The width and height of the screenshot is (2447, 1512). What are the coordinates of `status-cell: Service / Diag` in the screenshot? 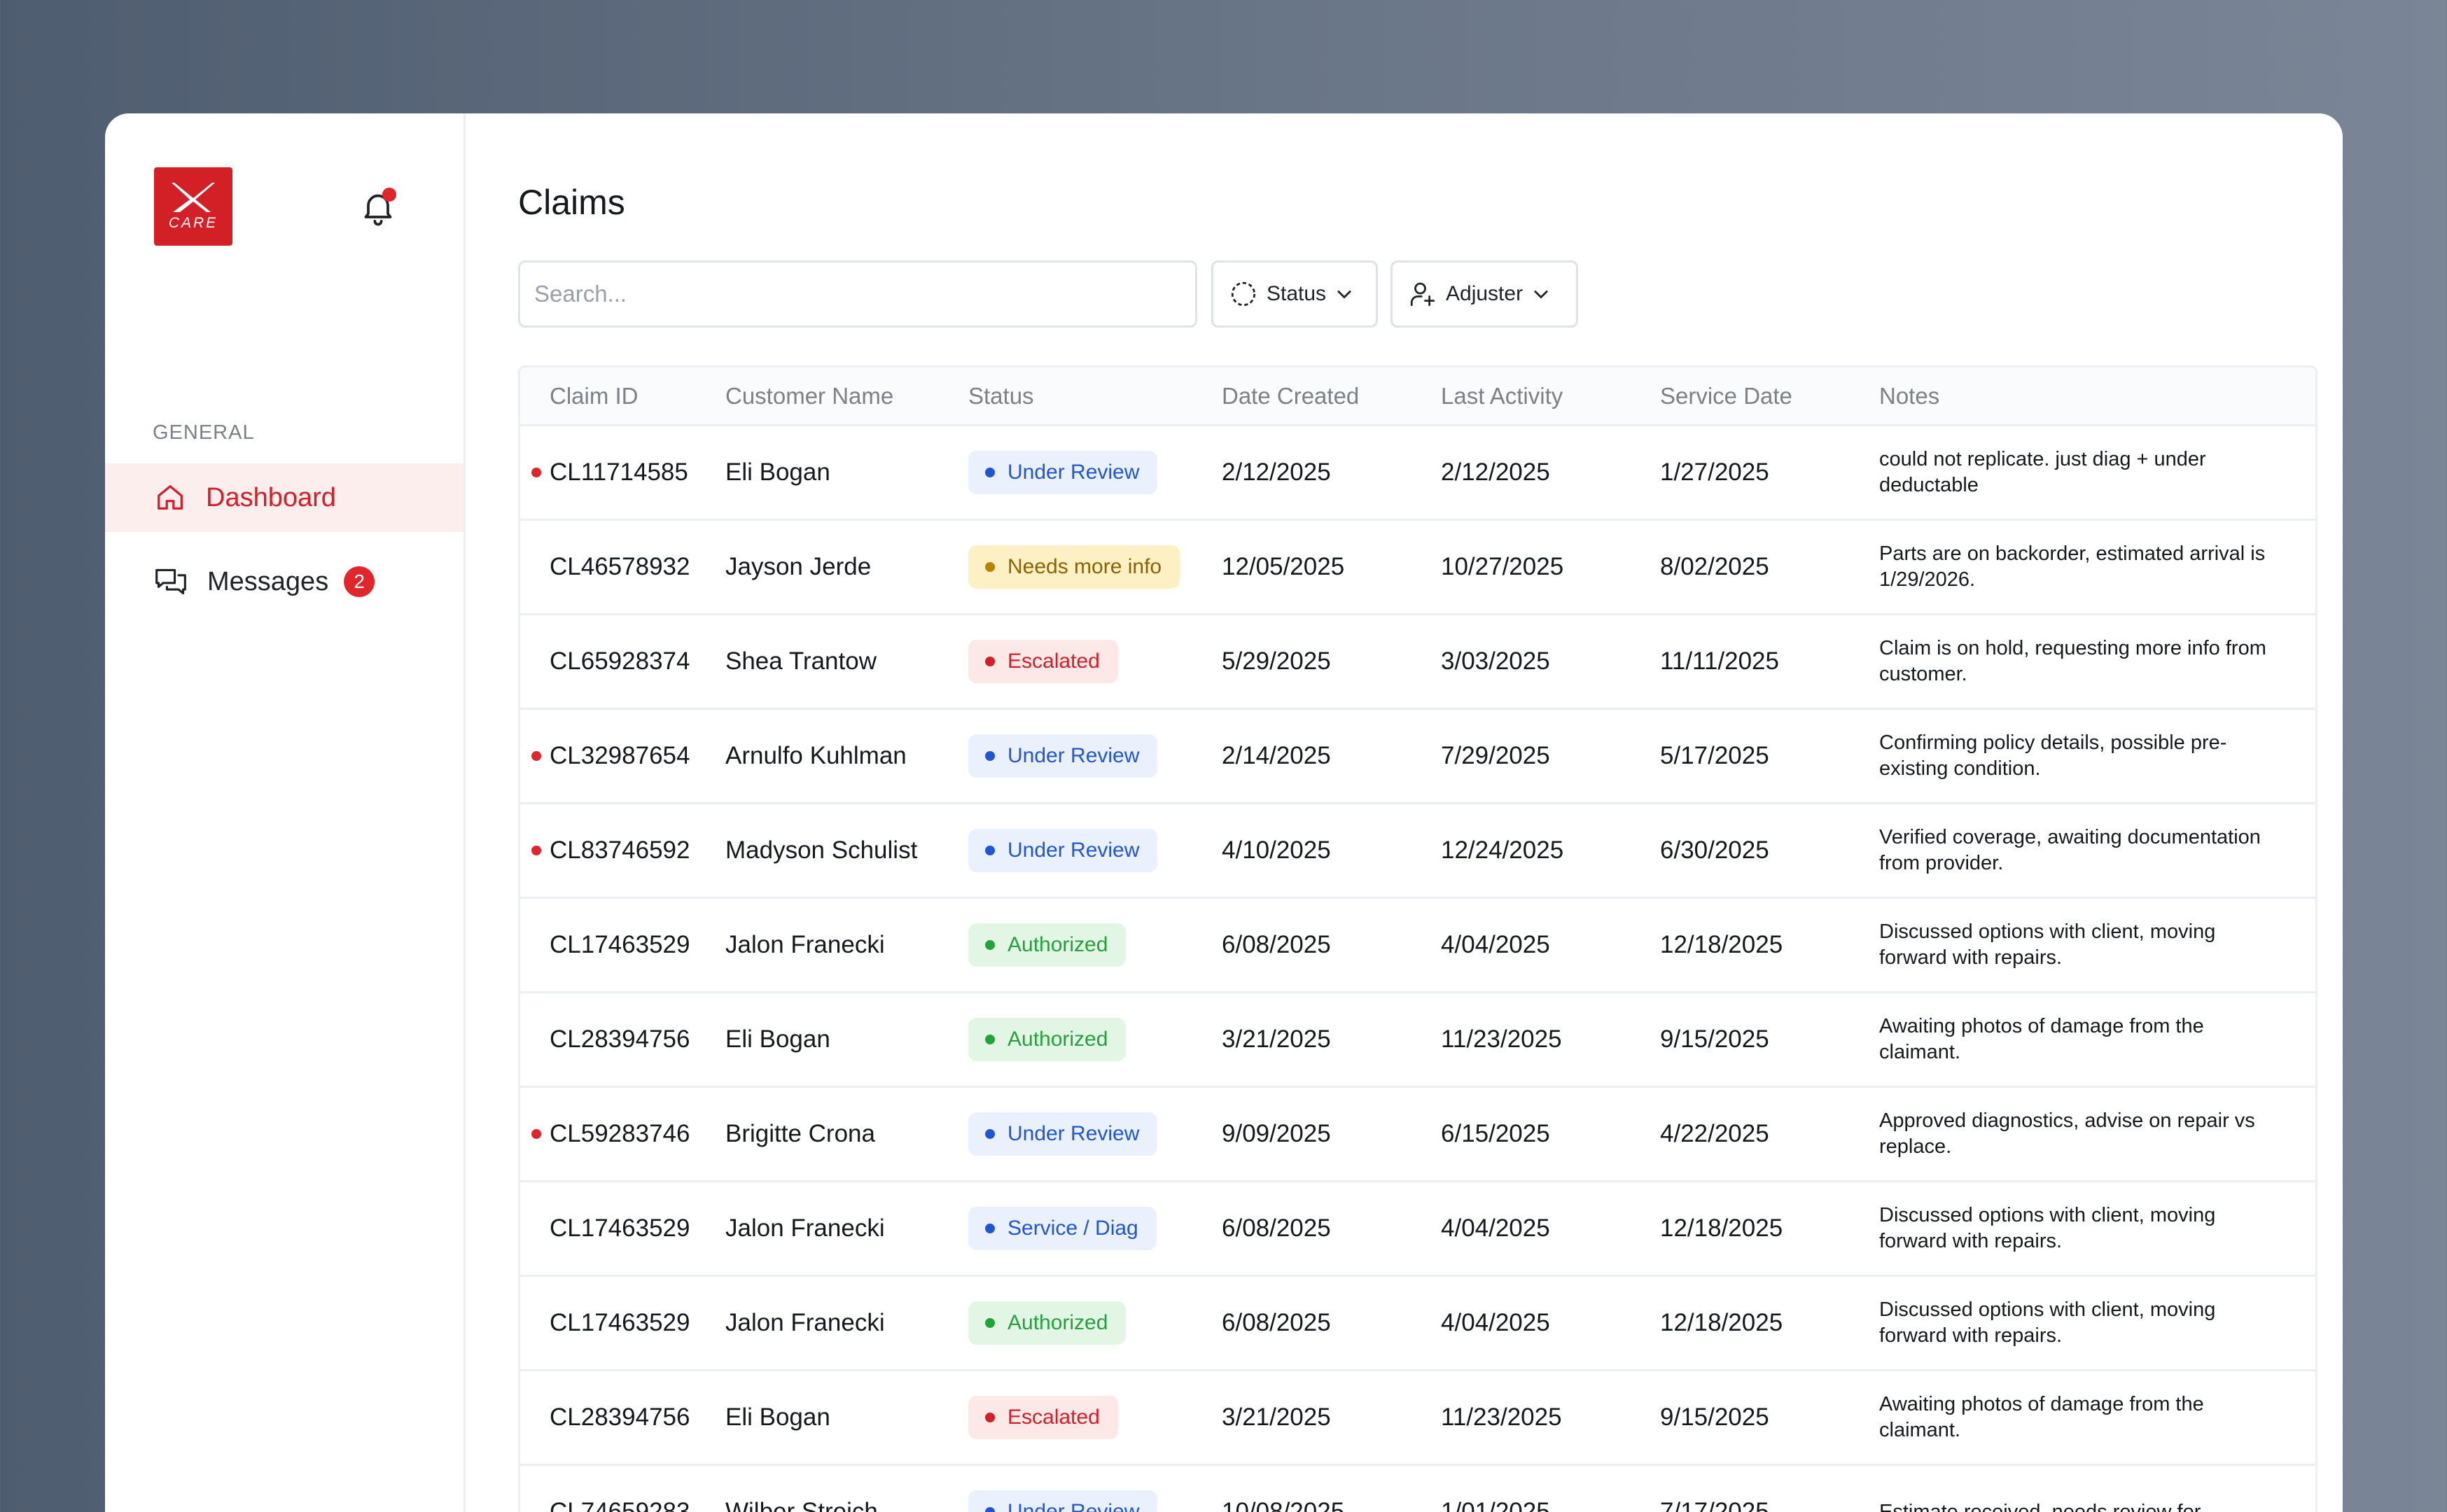 It's located at (1095, 1229).